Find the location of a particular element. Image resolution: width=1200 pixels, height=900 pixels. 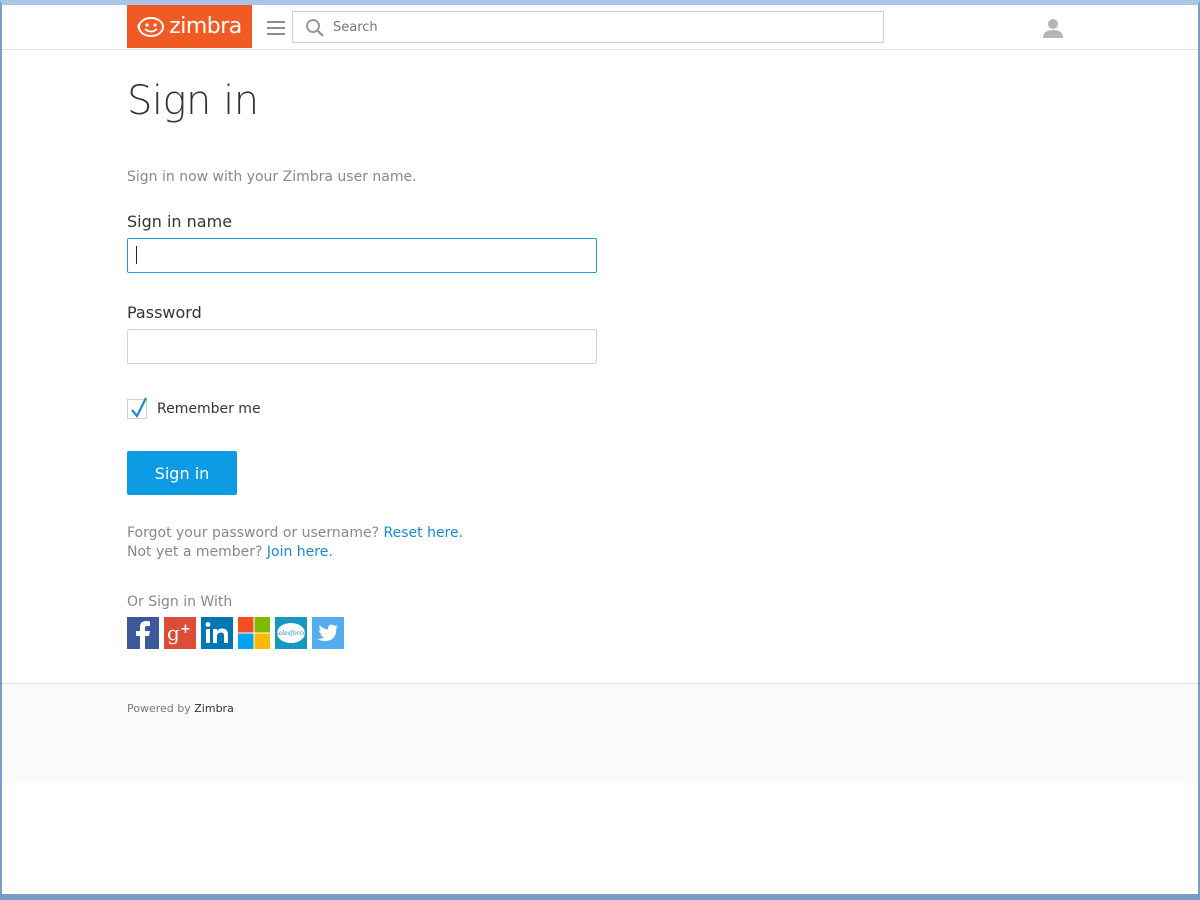

logo-text: zimbra is located at coordinates (205, 26).